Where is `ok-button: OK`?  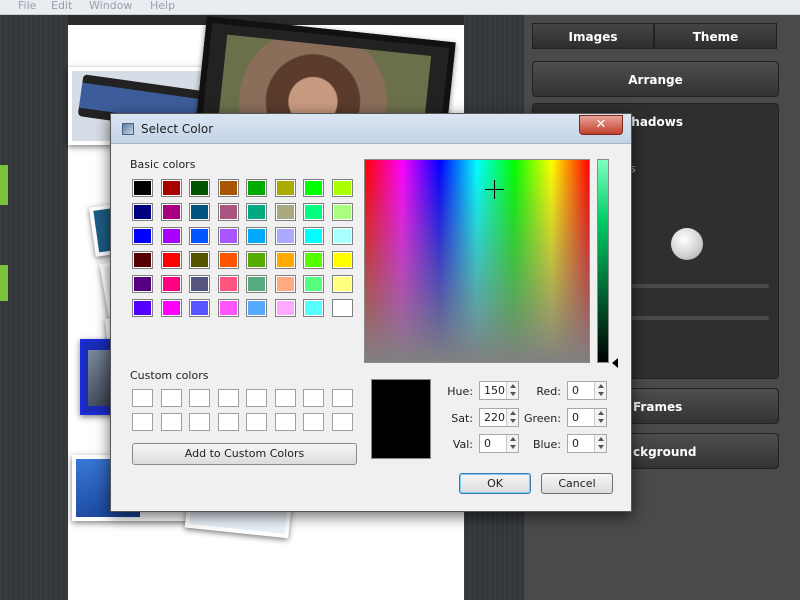 ok-button: OK is located at coordinates (495, 483).